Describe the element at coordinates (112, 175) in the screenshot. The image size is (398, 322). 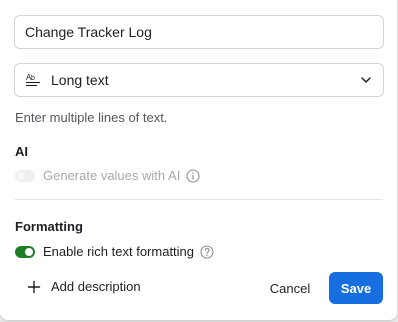
I see `ai-toggle-label: Generate values with AI` at that location.